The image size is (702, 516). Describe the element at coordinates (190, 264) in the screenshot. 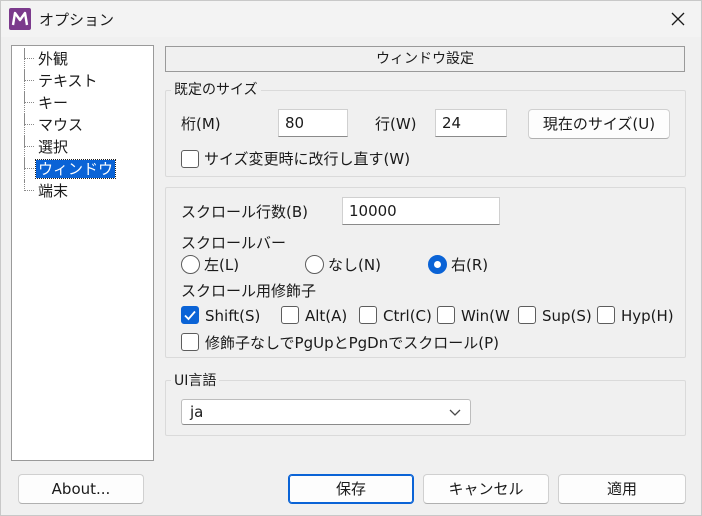

I see `scrollbar-left-radio` at that location.